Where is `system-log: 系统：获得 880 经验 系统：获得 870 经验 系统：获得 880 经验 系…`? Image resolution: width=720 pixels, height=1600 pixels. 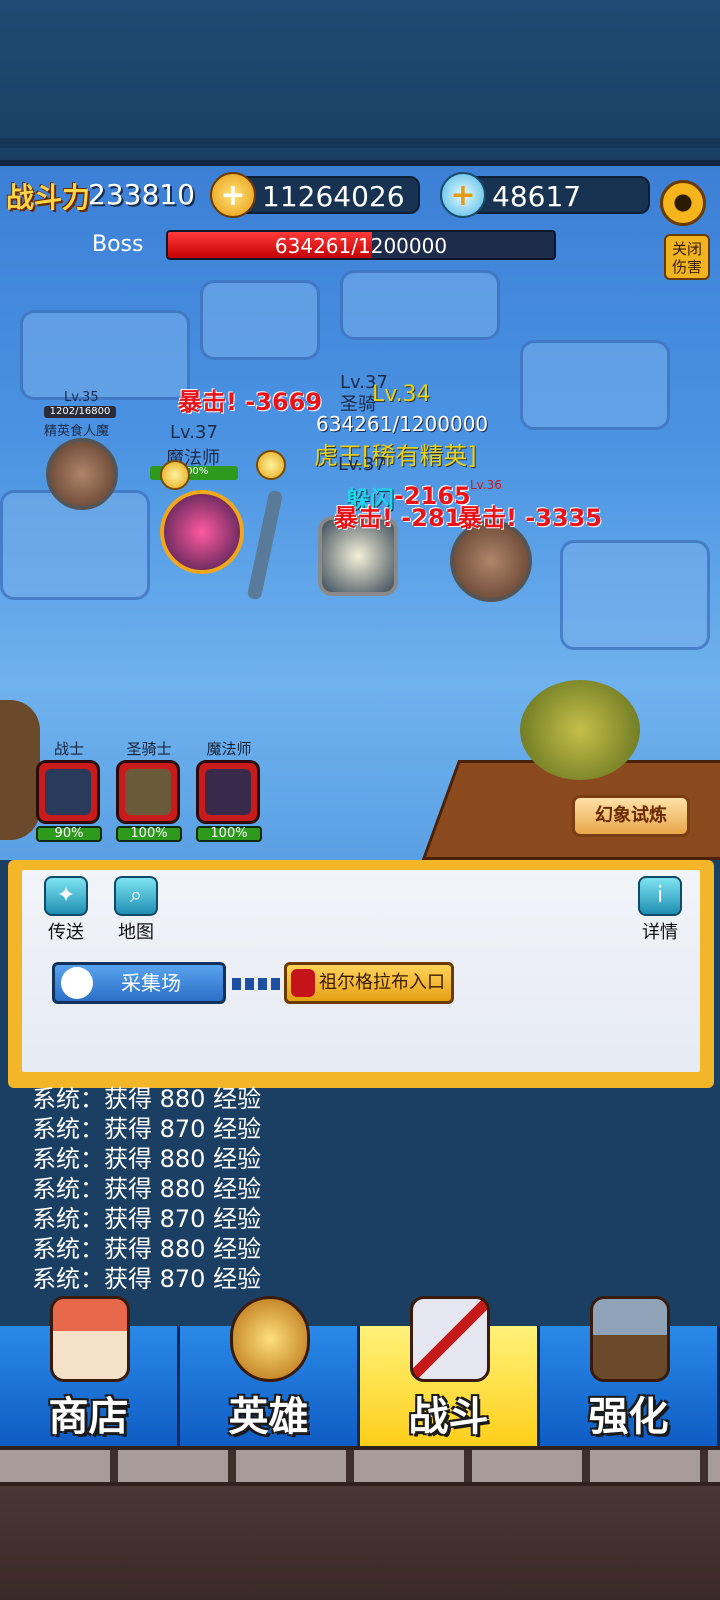 system-log: 系统：获得 880 经验 系统：获得 870 经验 系统：获得 880 经验 系… is located at coordinates (232, 1189).